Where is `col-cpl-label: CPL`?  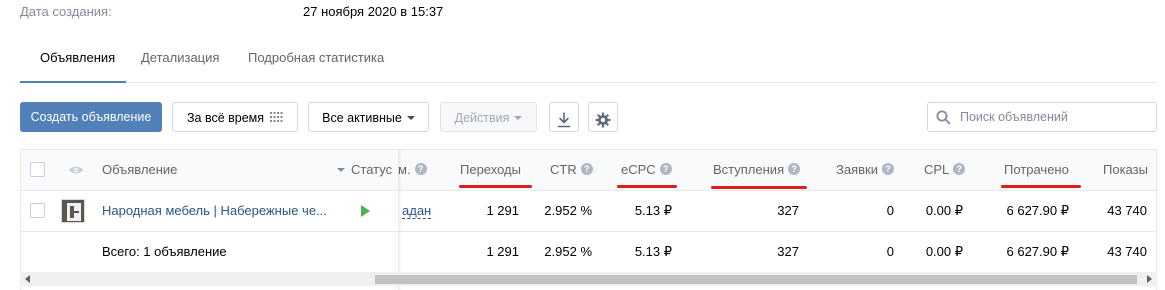 col-cpl-label: CPL is located at coordinates (937, 169).